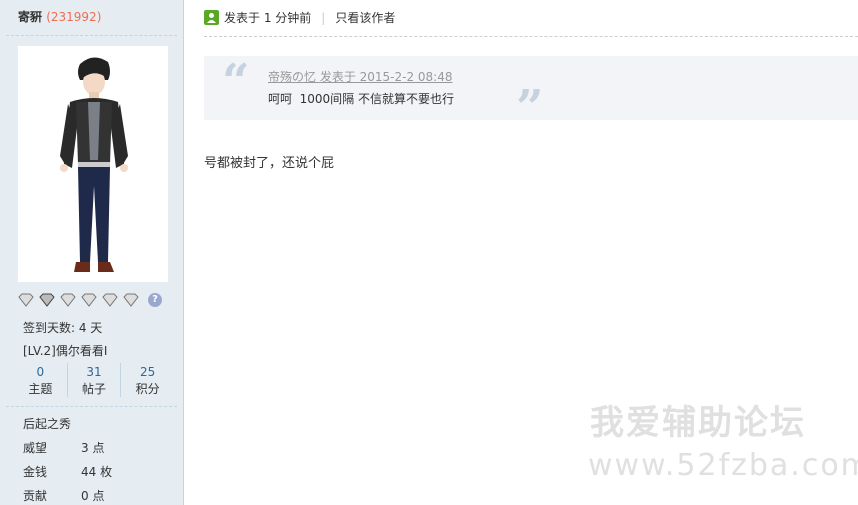  I want to click on reply-text: 号都被封了，还说个屁, so click(269, 163).